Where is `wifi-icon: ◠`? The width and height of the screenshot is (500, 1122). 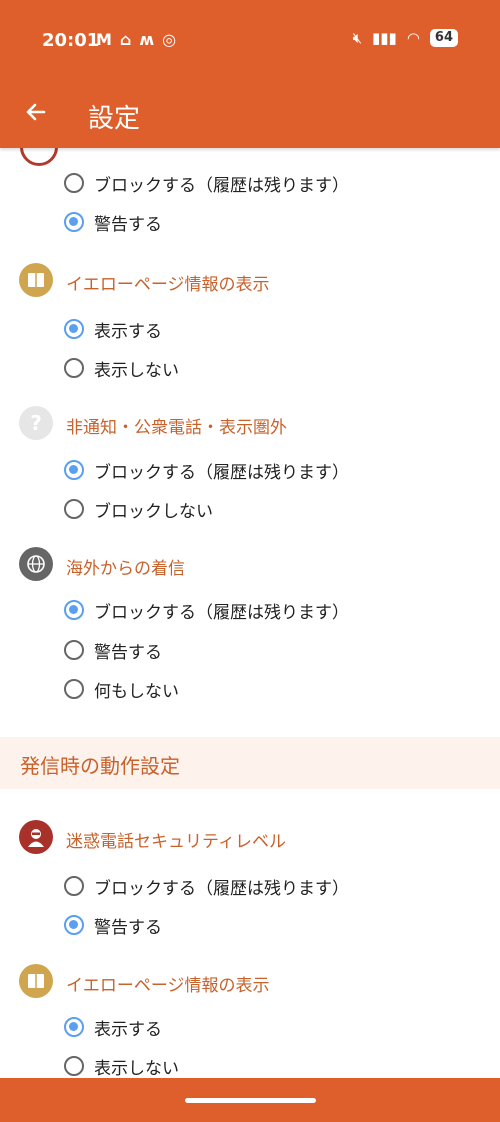 wifi-icon: ◠ is located at coordinates (413, 38).